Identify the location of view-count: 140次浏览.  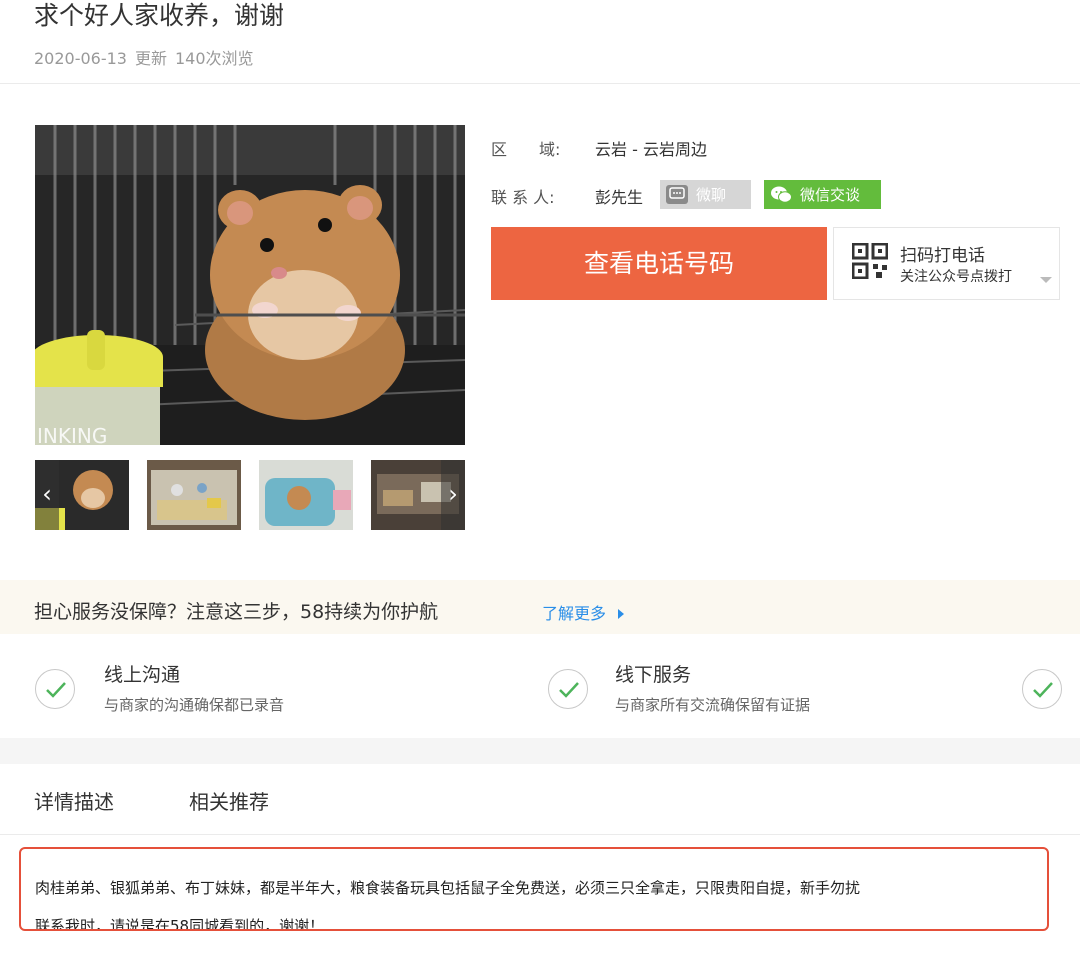
(214, 58).